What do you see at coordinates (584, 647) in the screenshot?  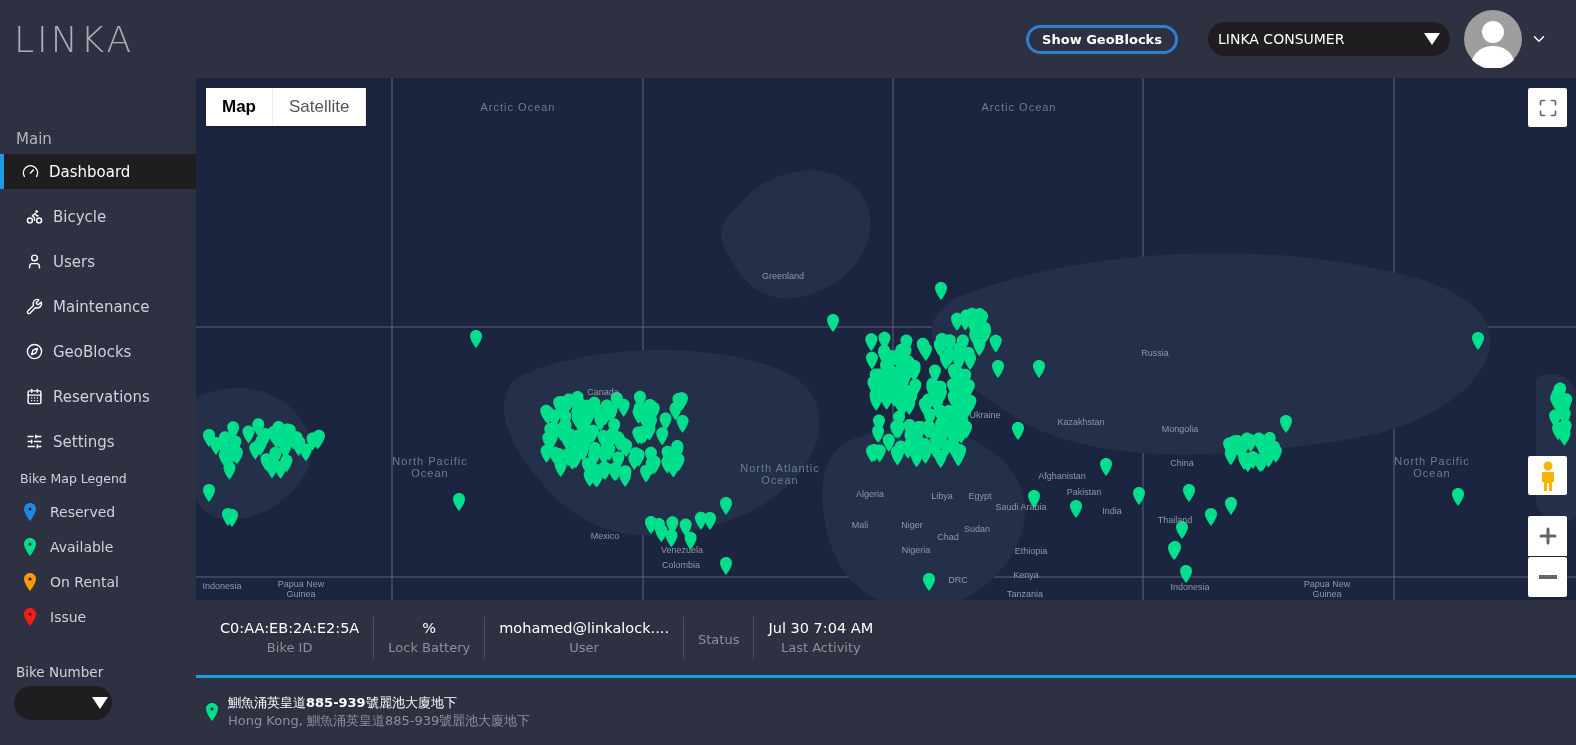 I see `field-label: User` at bounding box center [584, 647].